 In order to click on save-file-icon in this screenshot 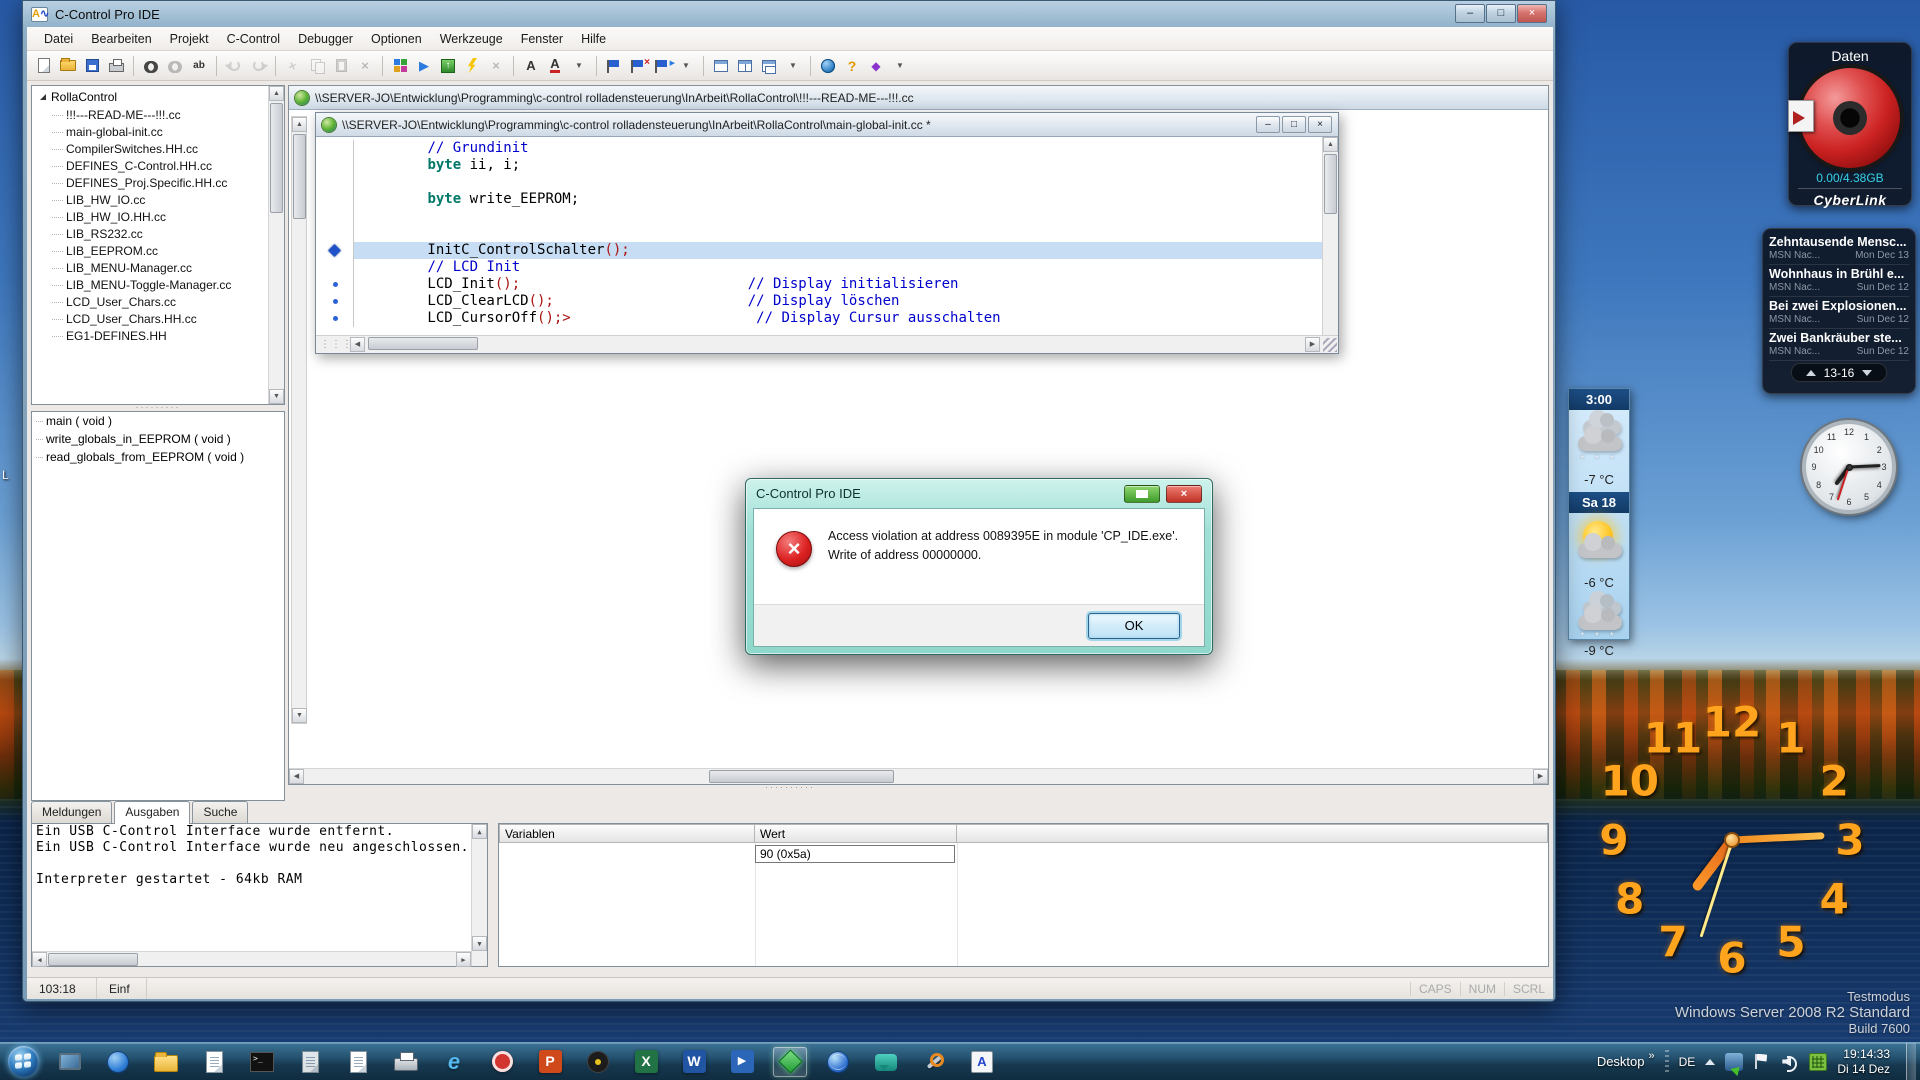, I will do `click(92, 66)`.